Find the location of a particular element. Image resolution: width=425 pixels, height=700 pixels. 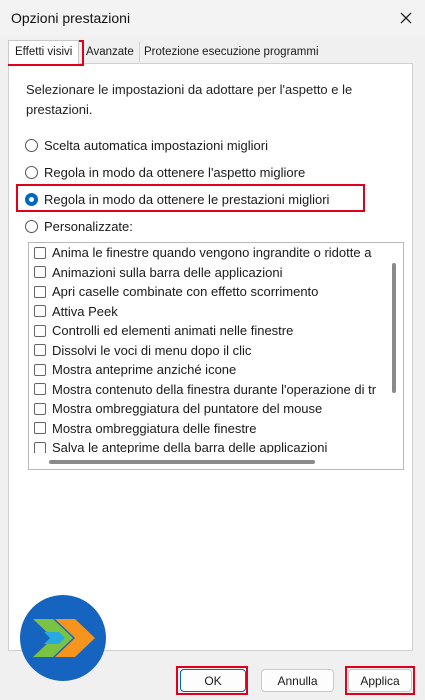

tab-avanzate: Avanzate is located at coordinates (110, 52).